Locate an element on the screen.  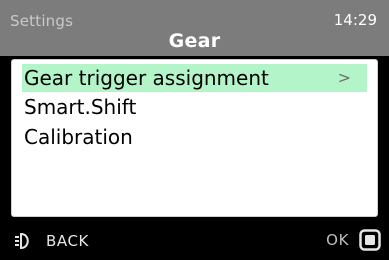
back-button: BACK is located at coordinates (51, 241).